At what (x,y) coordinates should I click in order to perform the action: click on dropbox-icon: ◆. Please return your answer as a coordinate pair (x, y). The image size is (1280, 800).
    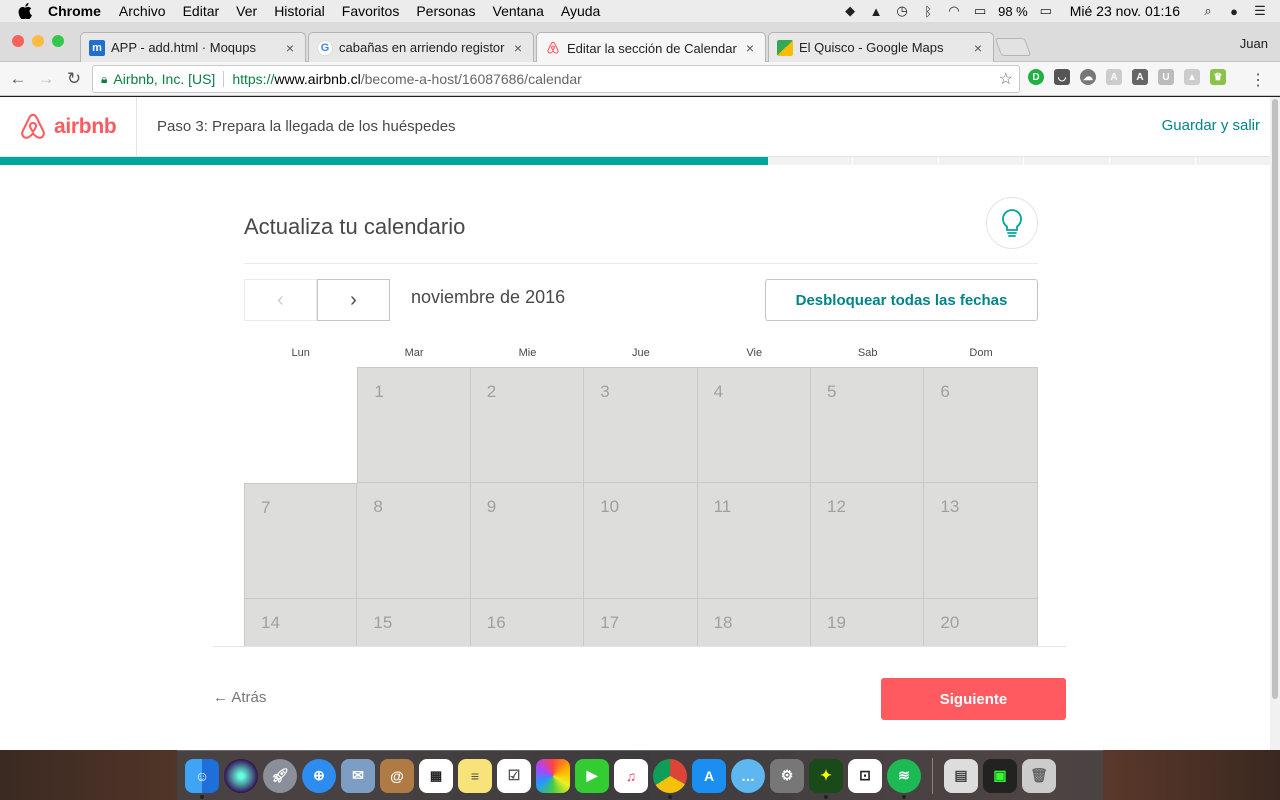
    Looking at the image, I should click on (850, 11).